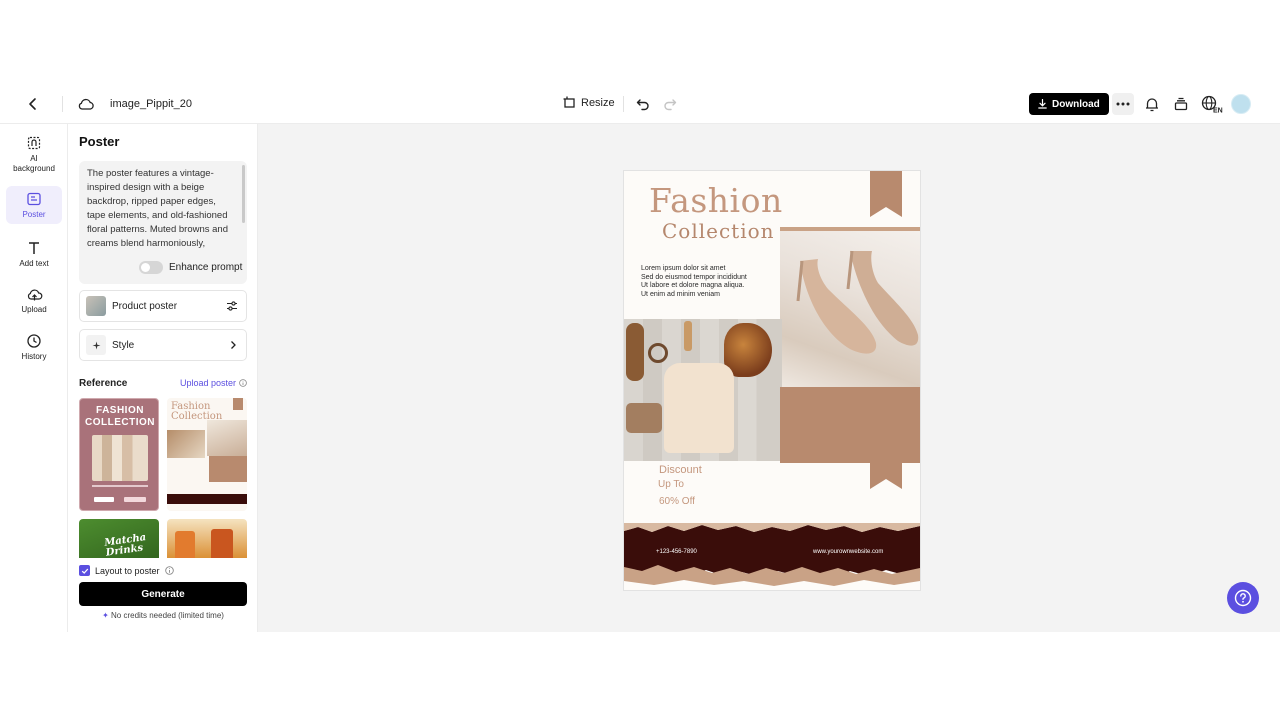 The height and width of the screenshot is (720, 1280). Describe the element at coordinates (1181, 104) in the screenshot. I see `layers-stack-icon` at that location.